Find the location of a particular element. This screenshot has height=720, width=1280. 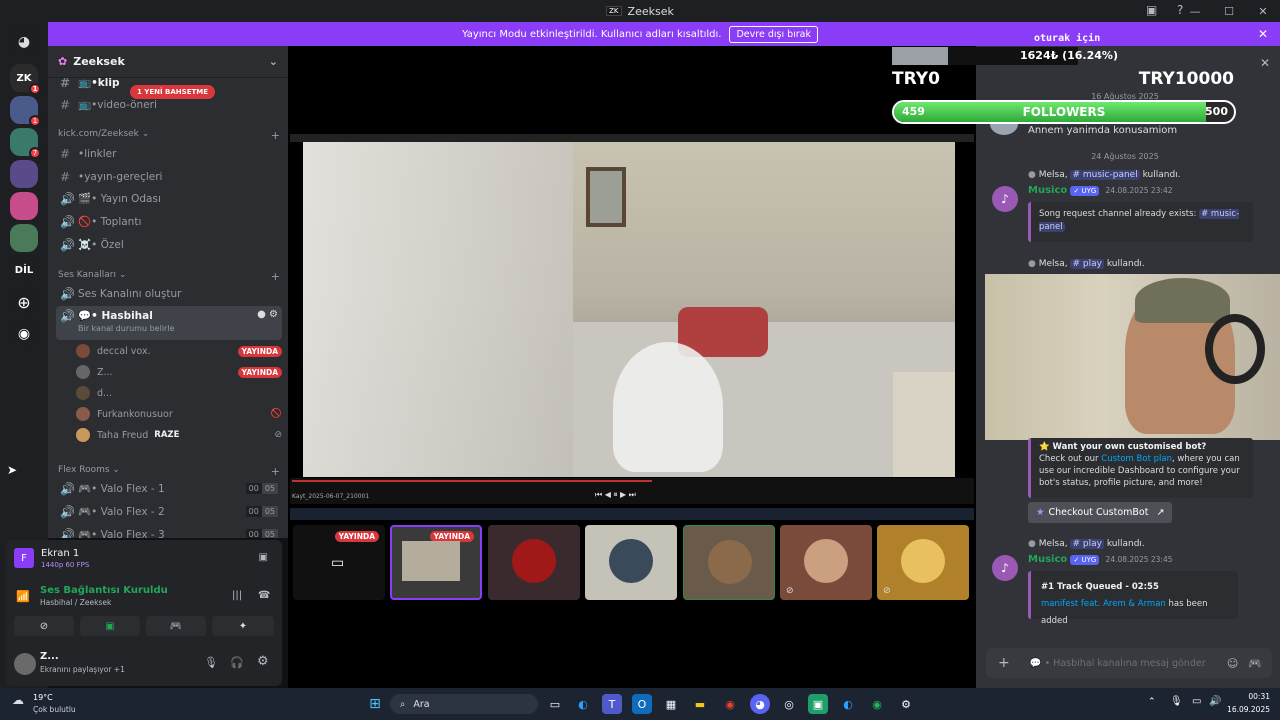

clock-time: 00:31 is located at coordinates (1248, 696).